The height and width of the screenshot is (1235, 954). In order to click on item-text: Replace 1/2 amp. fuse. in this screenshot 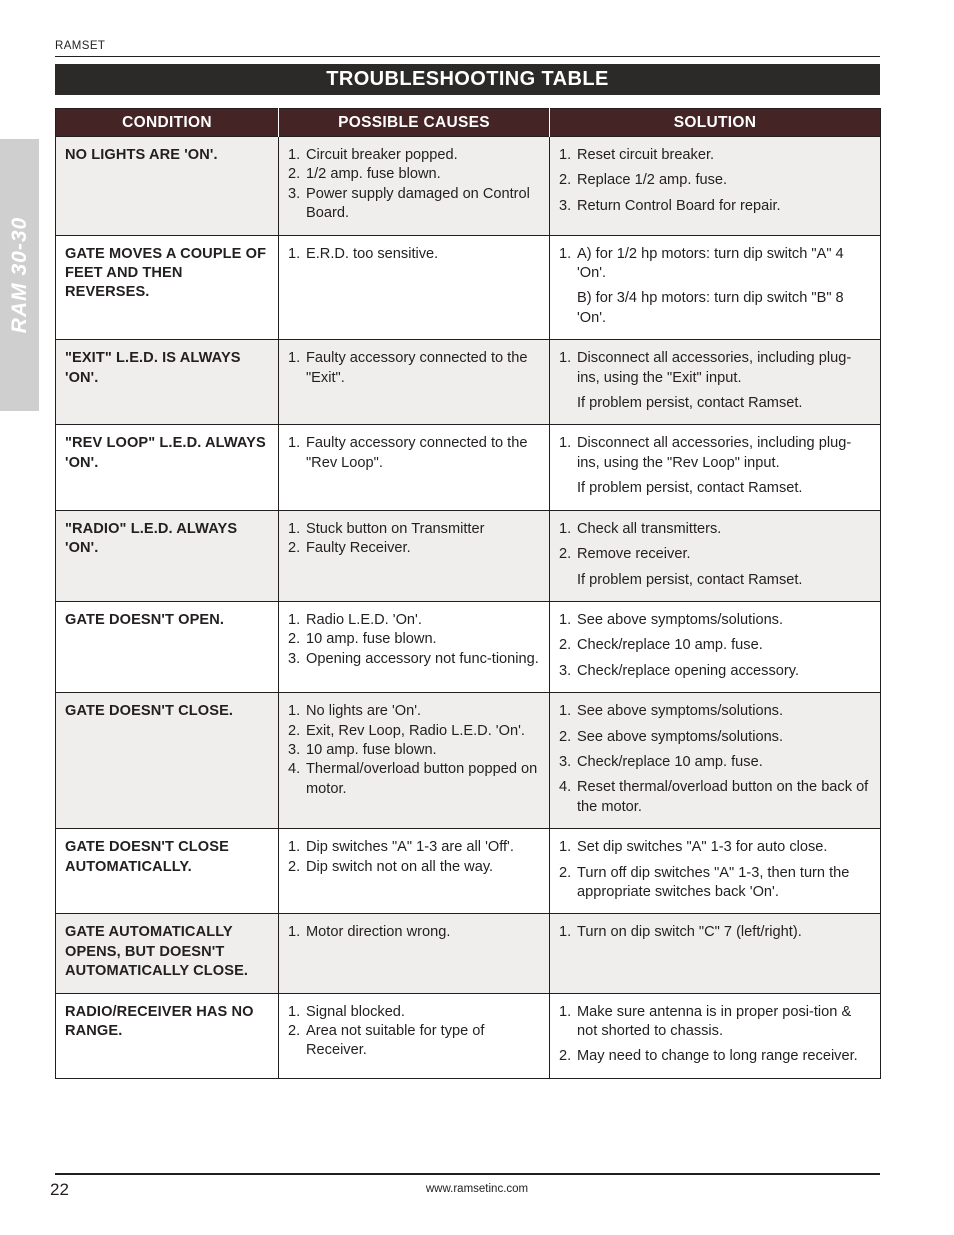, I will do `click(652, 180)`.